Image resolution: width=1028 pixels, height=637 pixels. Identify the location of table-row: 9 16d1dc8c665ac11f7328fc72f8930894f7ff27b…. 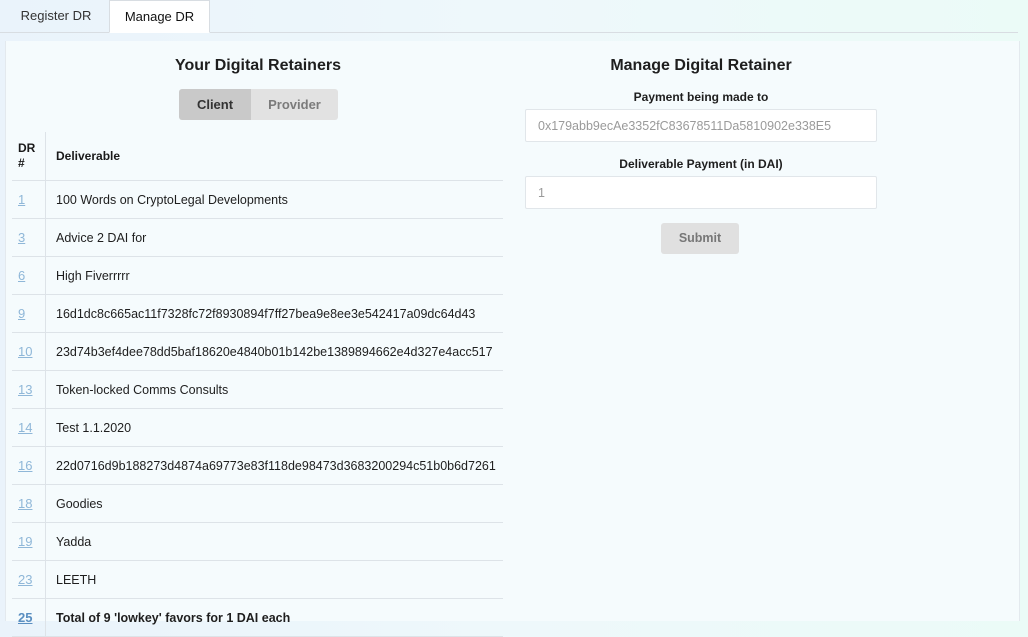
(257, 313).